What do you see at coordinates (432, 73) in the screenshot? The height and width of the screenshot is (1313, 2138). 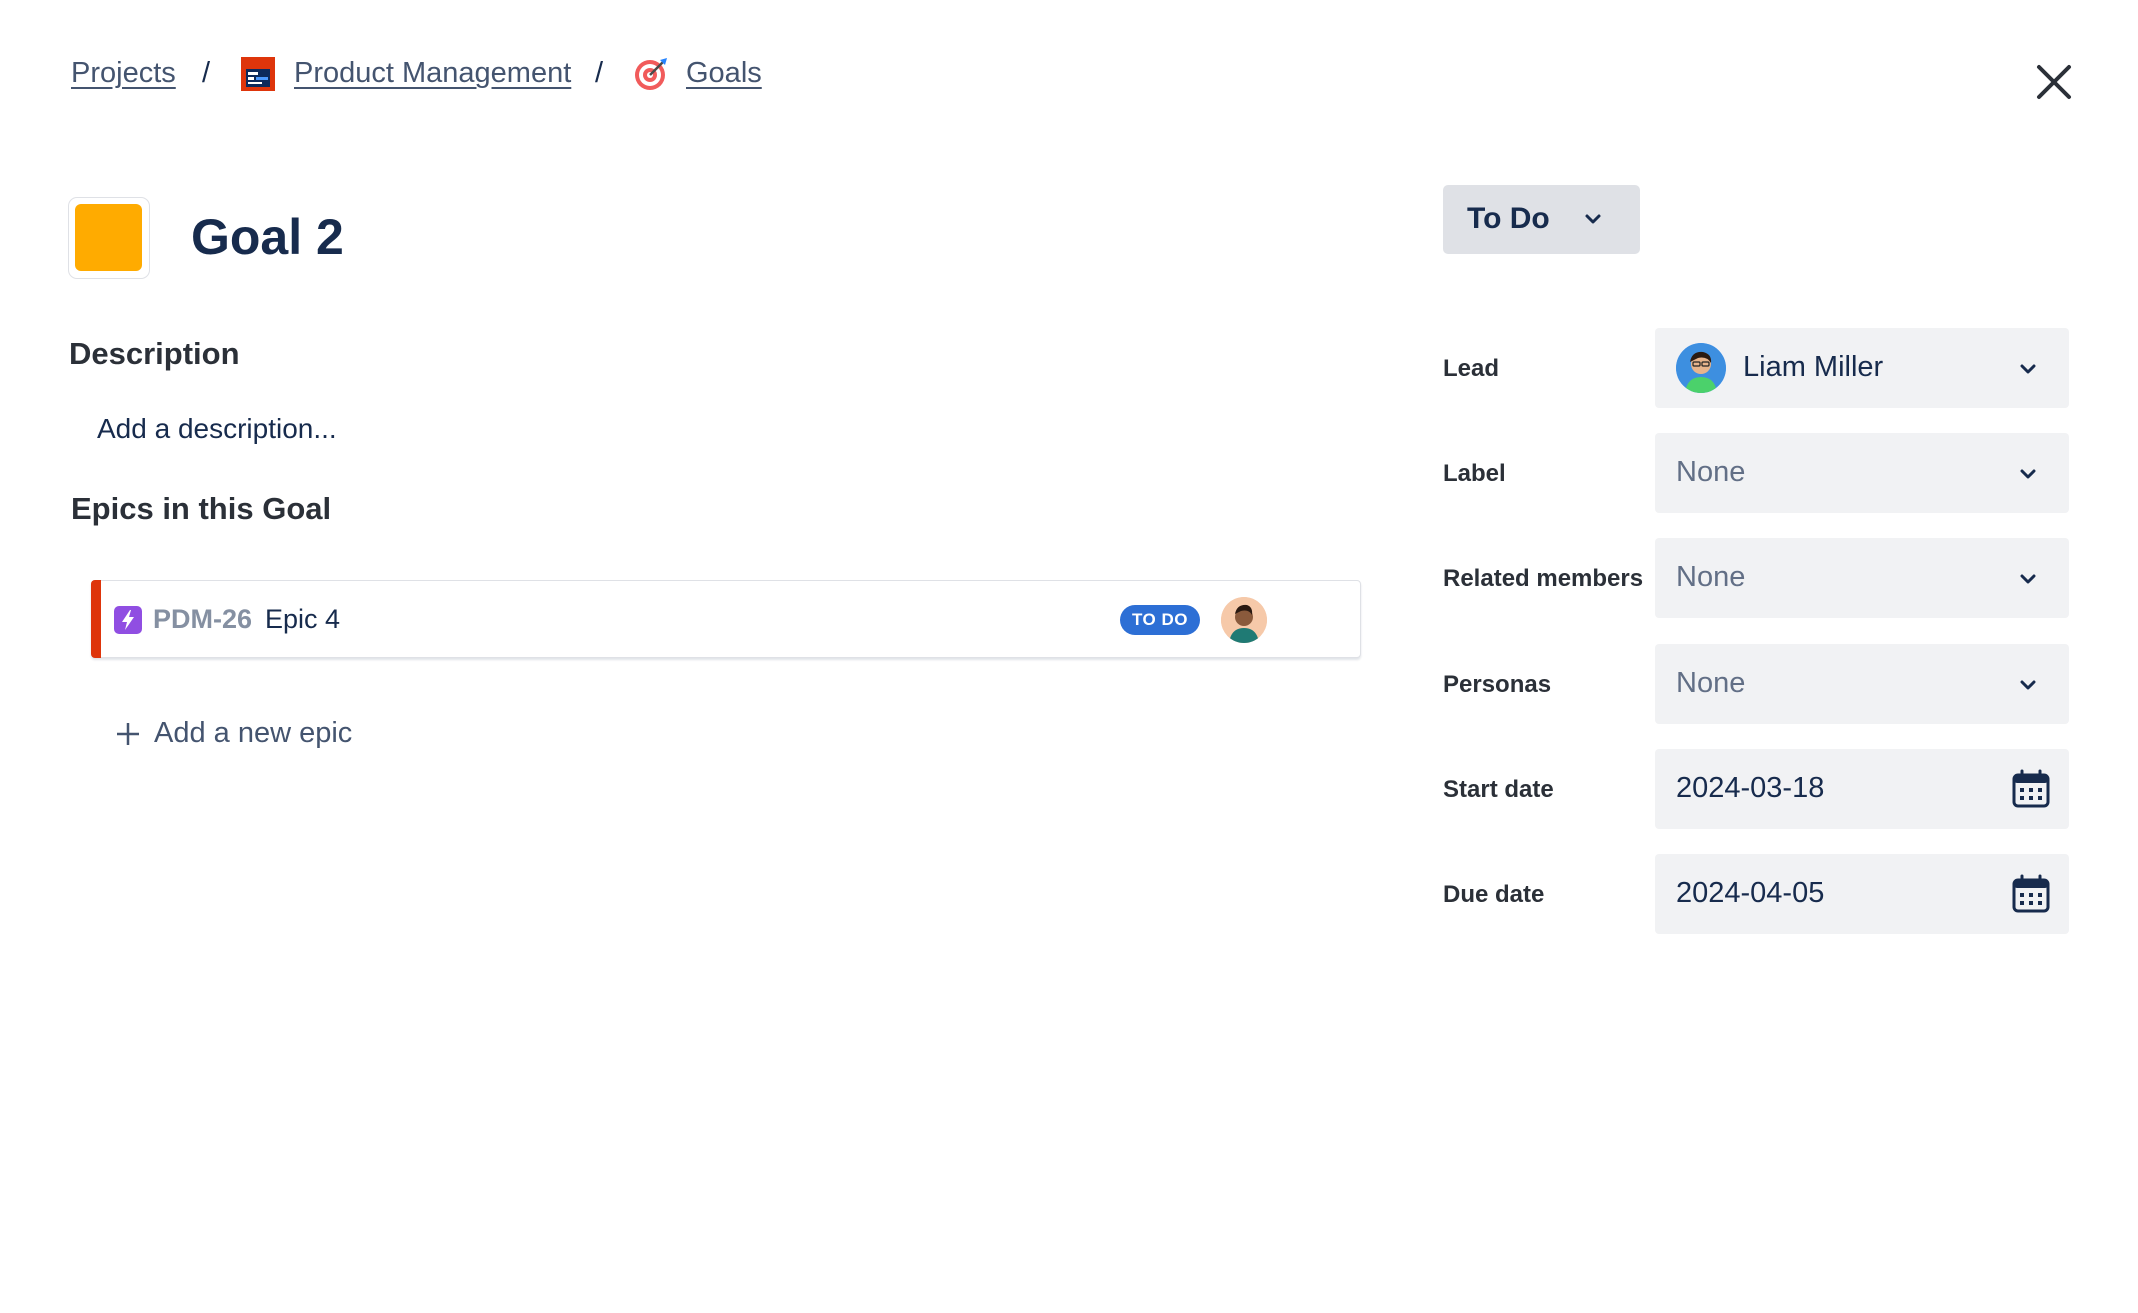 I see `breadcrumb-project-link: Product Management` at bounding box center [432, 73].